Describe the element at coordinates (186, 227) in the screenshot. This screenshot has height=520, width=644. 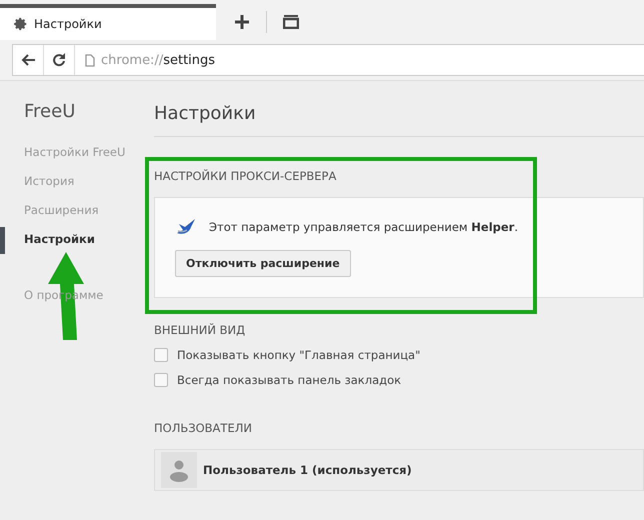
I see `bird-icon` at that location.